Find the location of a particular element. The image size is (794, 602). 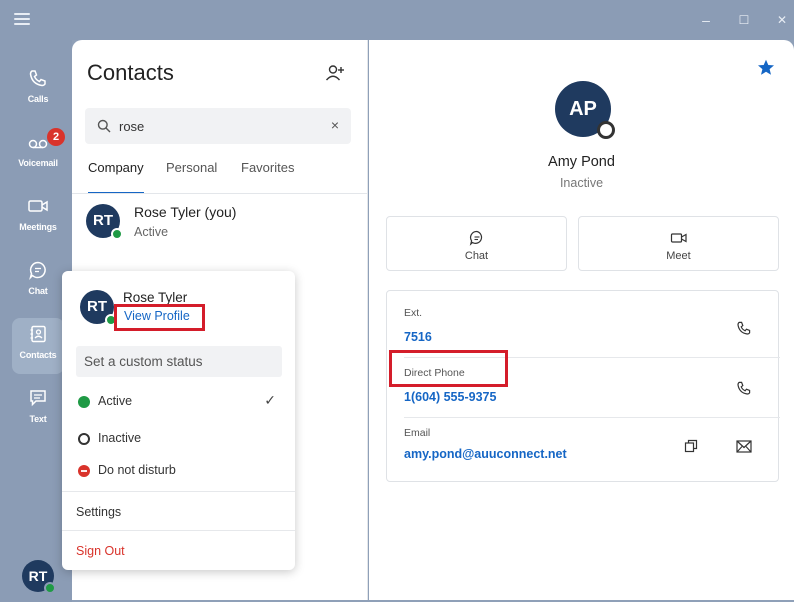

contact-avatar: AP is located at coordinates (585, 110).